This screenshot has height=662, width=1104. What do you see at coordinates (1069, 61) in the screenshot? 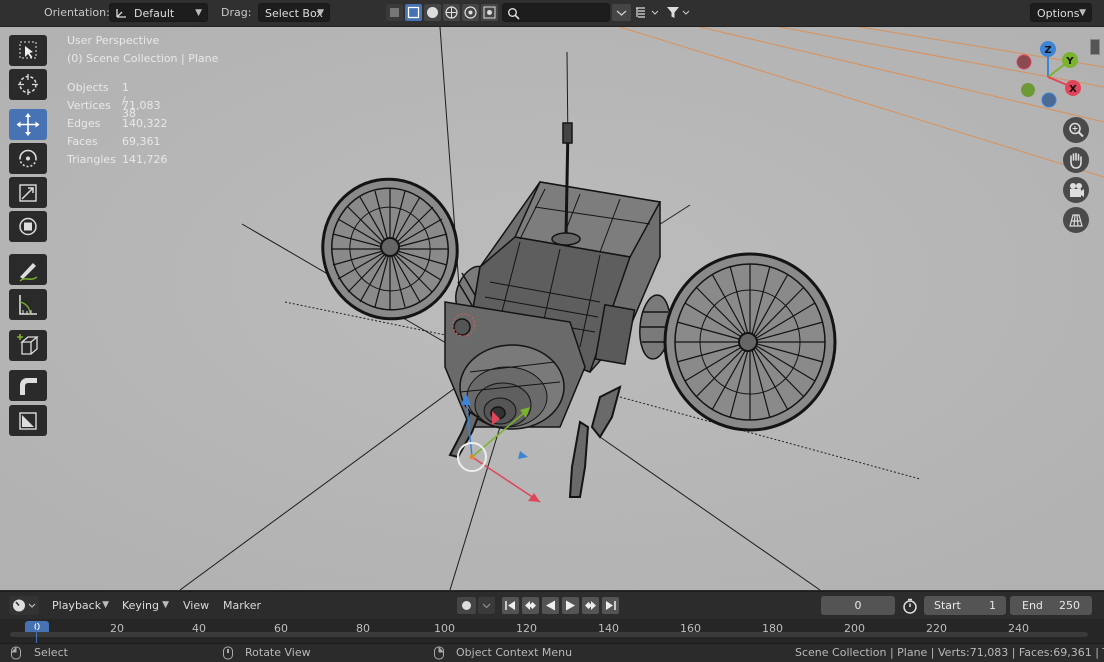
I see `svg-text: Y` at bounding box center [1069, 61].